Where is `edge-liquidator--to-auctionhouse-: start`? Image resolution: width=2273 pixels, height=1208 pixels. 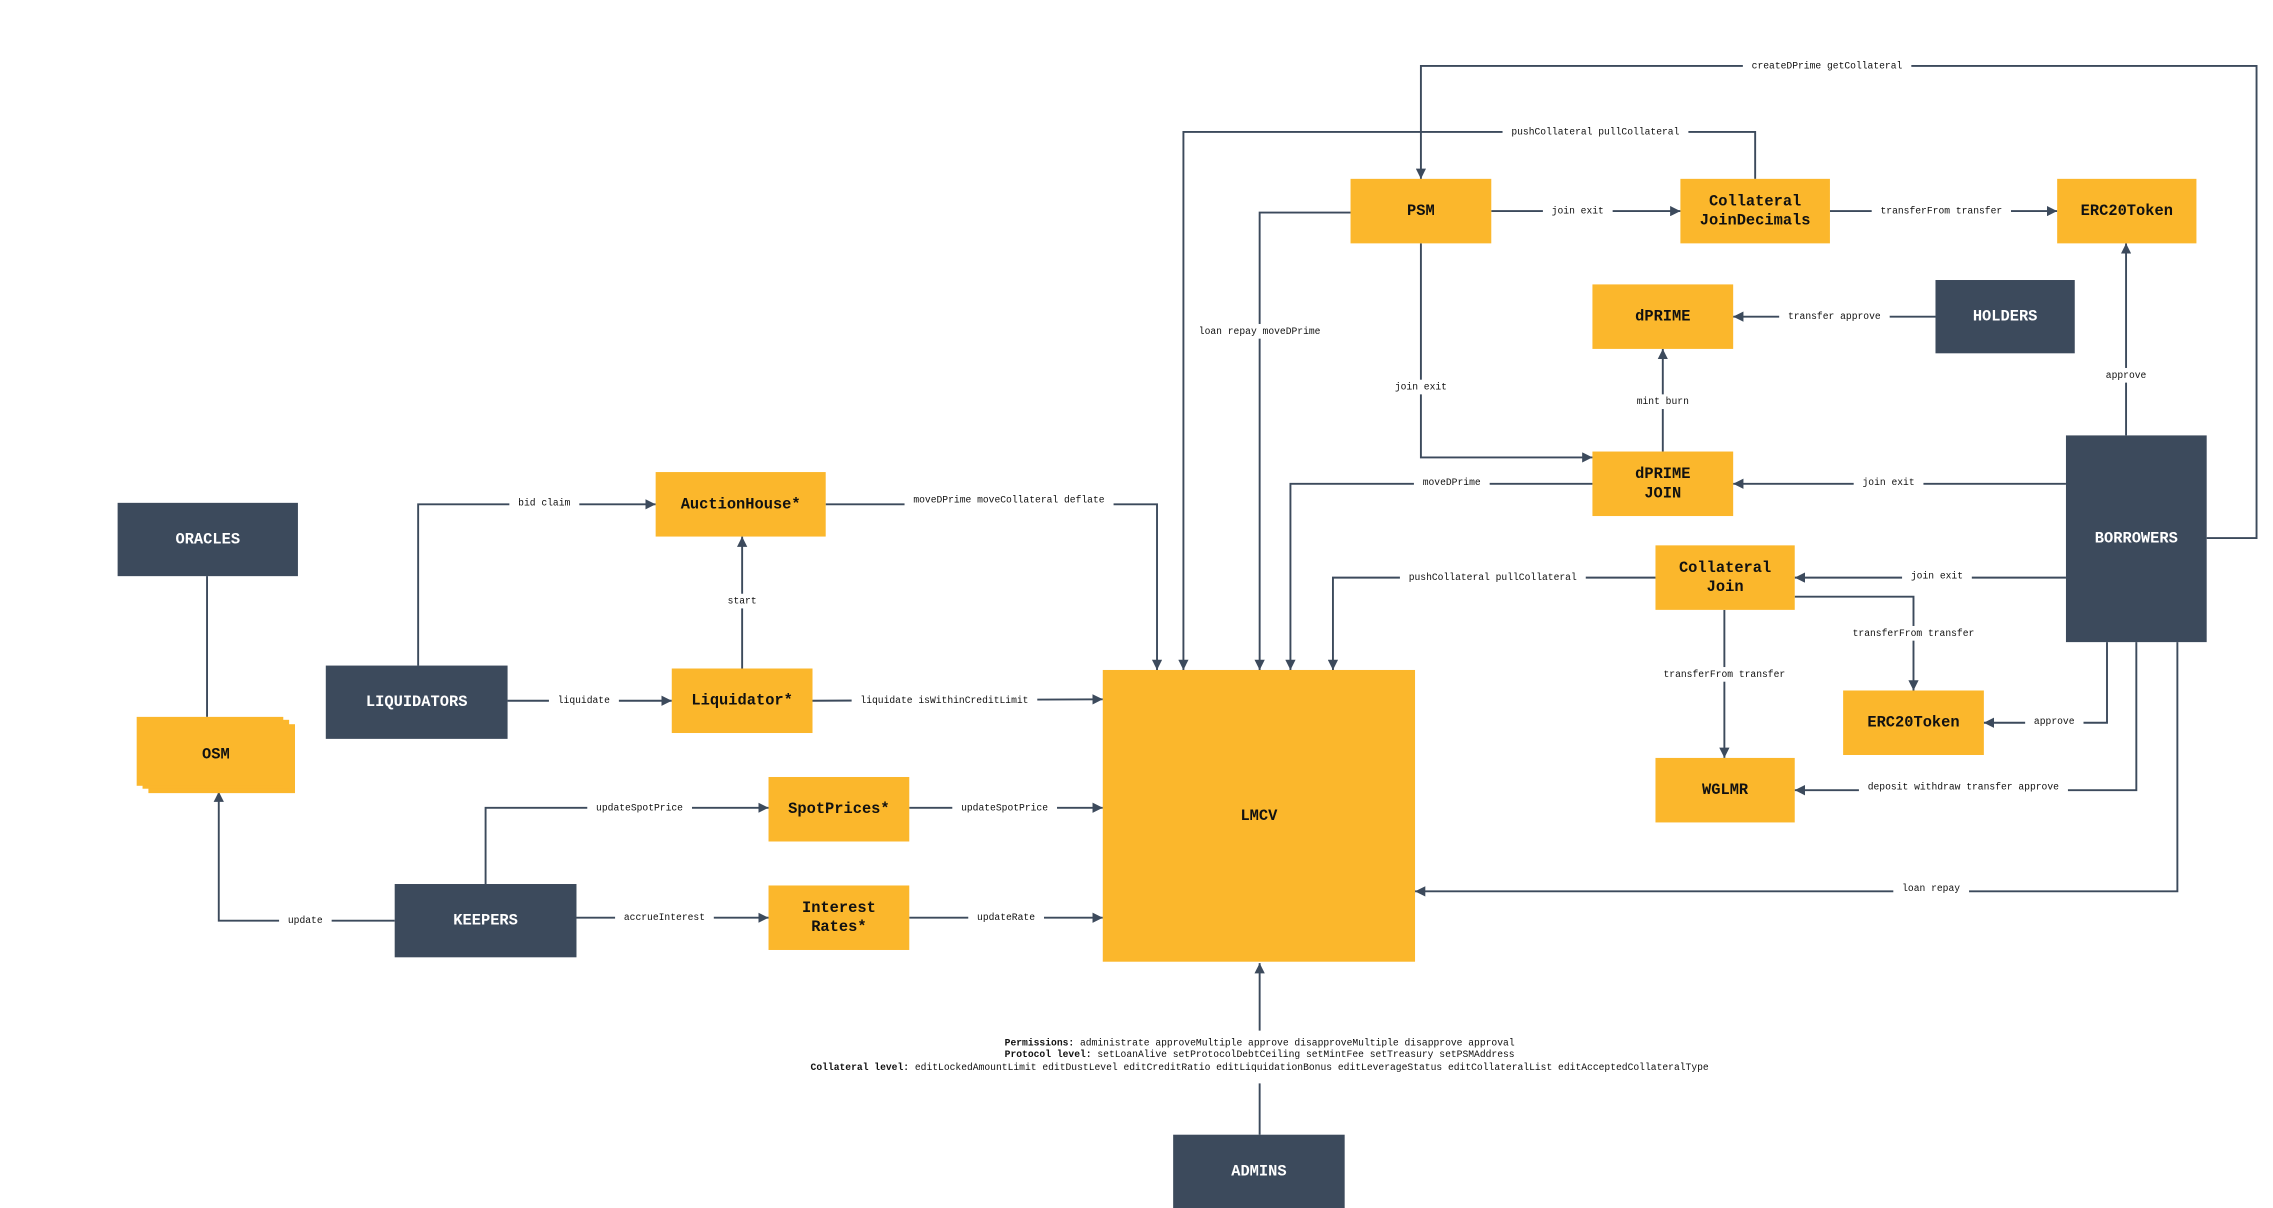
edge-liquidator--to-auctionhouse-: start is located at coordinates (742, 602).